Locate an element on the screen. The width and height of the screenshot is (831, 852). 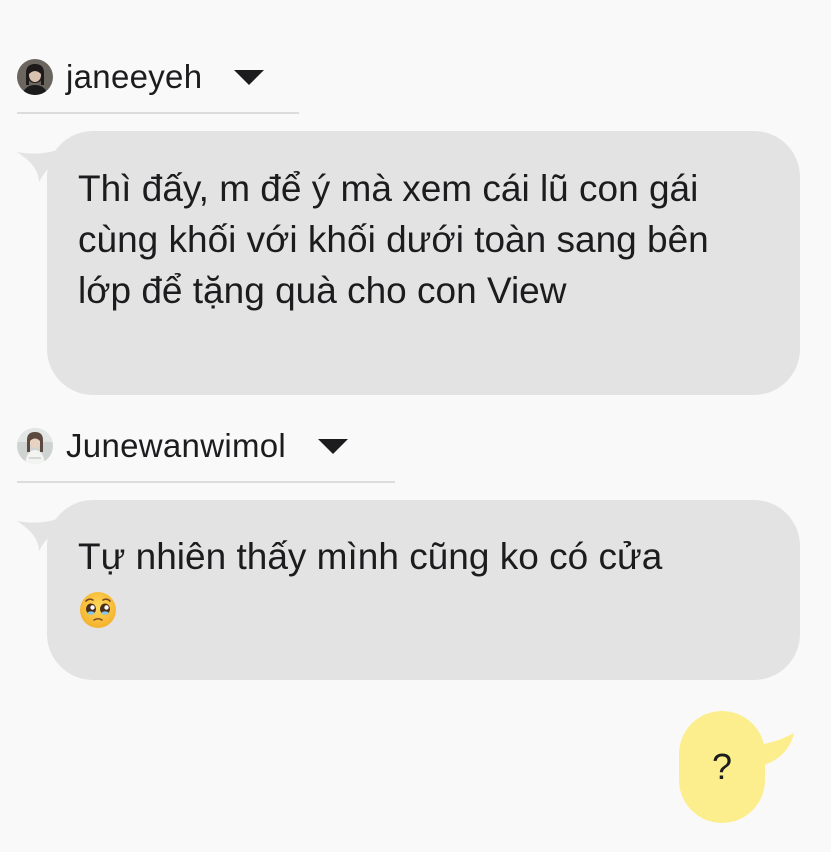
avatar-junewanwimol-image is located at coordinates (35, 446).